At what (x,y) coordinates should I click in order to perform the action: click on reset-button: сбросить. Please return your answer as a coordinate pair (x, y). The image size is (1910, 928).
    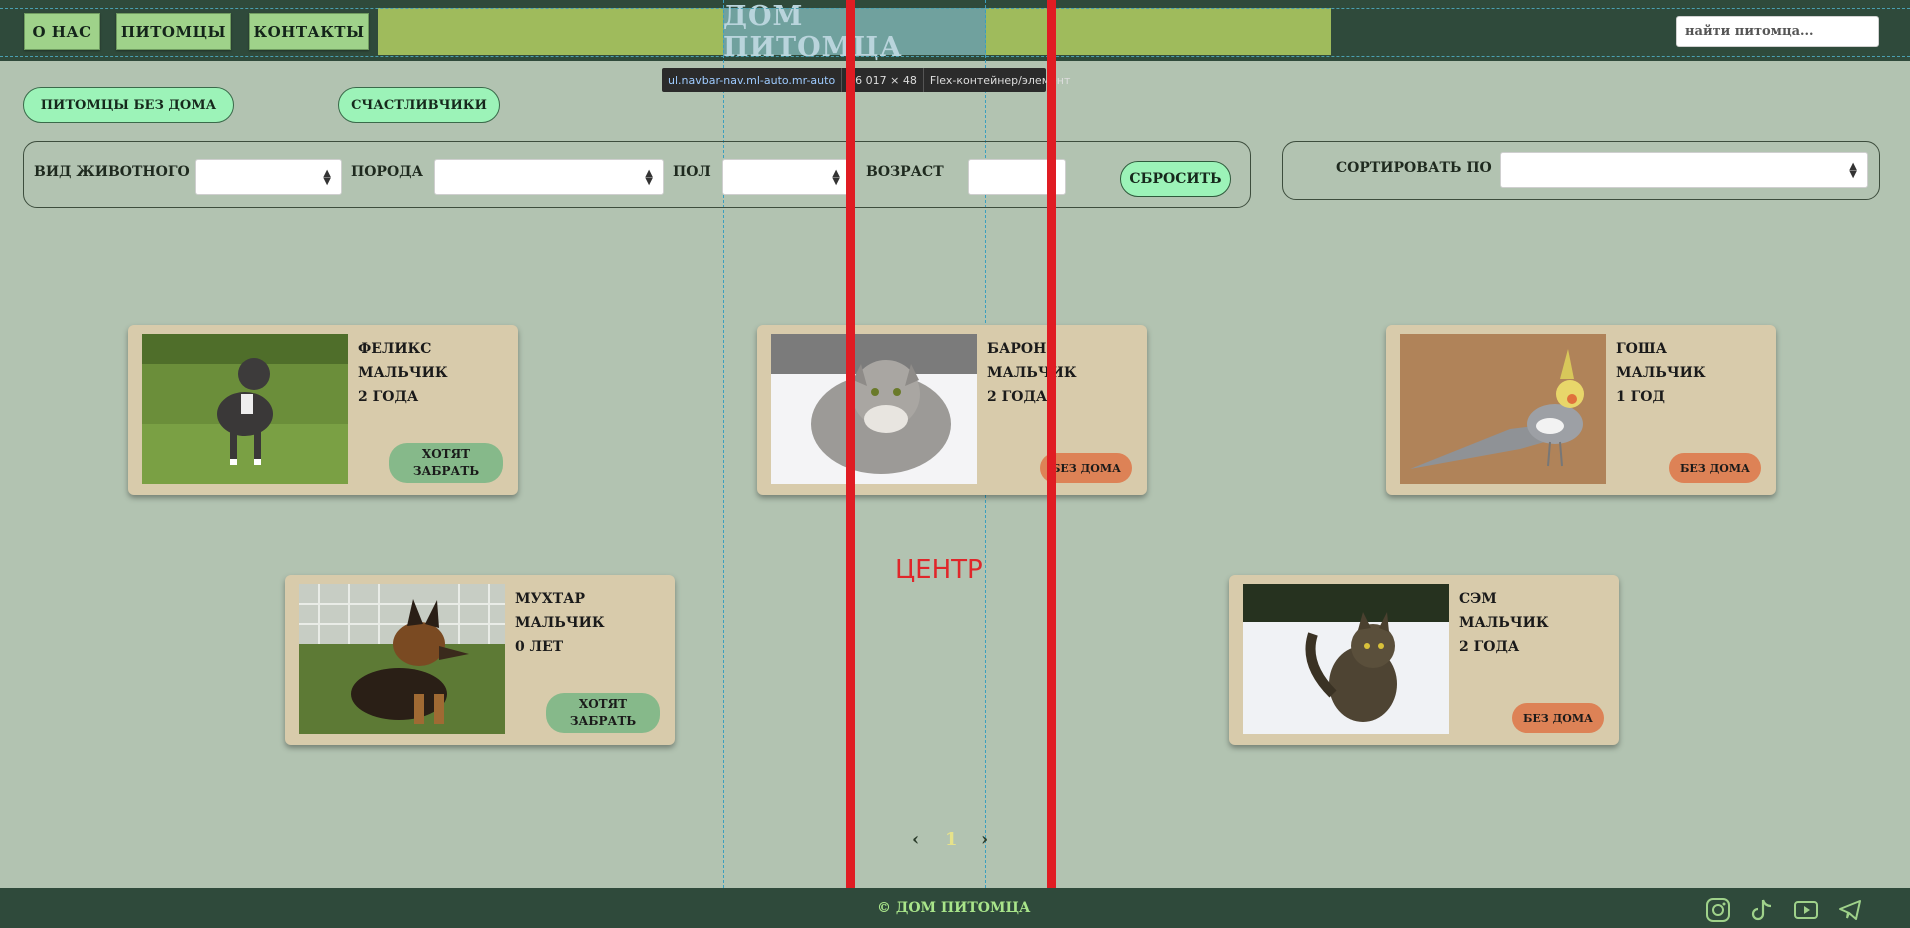
    Looking at the image, I should click on (1175, 179).